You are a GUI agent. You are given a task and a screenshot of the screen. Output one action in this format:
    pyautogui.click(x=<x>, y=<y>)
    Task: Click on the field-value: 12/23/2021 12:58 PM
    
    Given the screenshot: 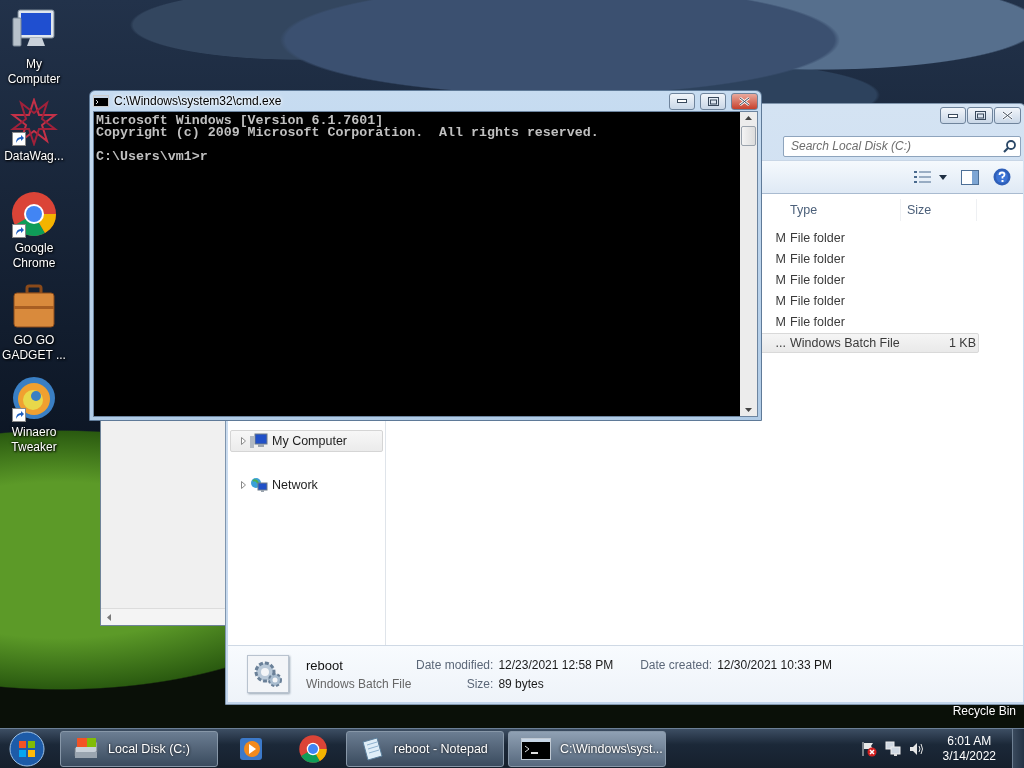 What is the action you would take?
    pyautogui.click(x=556, y=664)
    